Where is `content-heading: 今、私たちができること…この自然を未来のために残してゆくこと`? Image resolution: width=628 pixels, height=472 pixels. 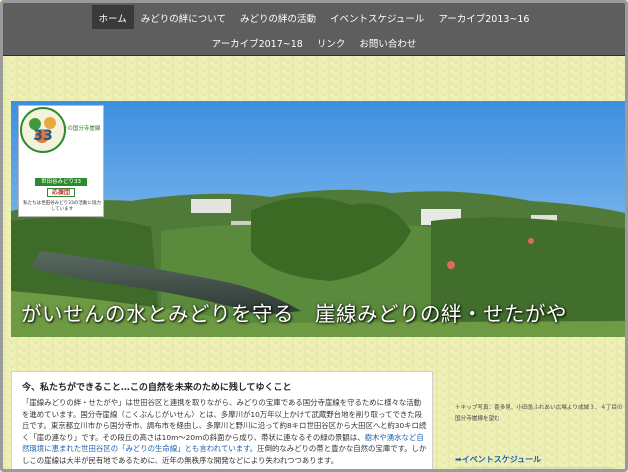 content-heading: 今、私たちができること…この自然を未来のために残してゆくこと is located at coordinates (157, 388).